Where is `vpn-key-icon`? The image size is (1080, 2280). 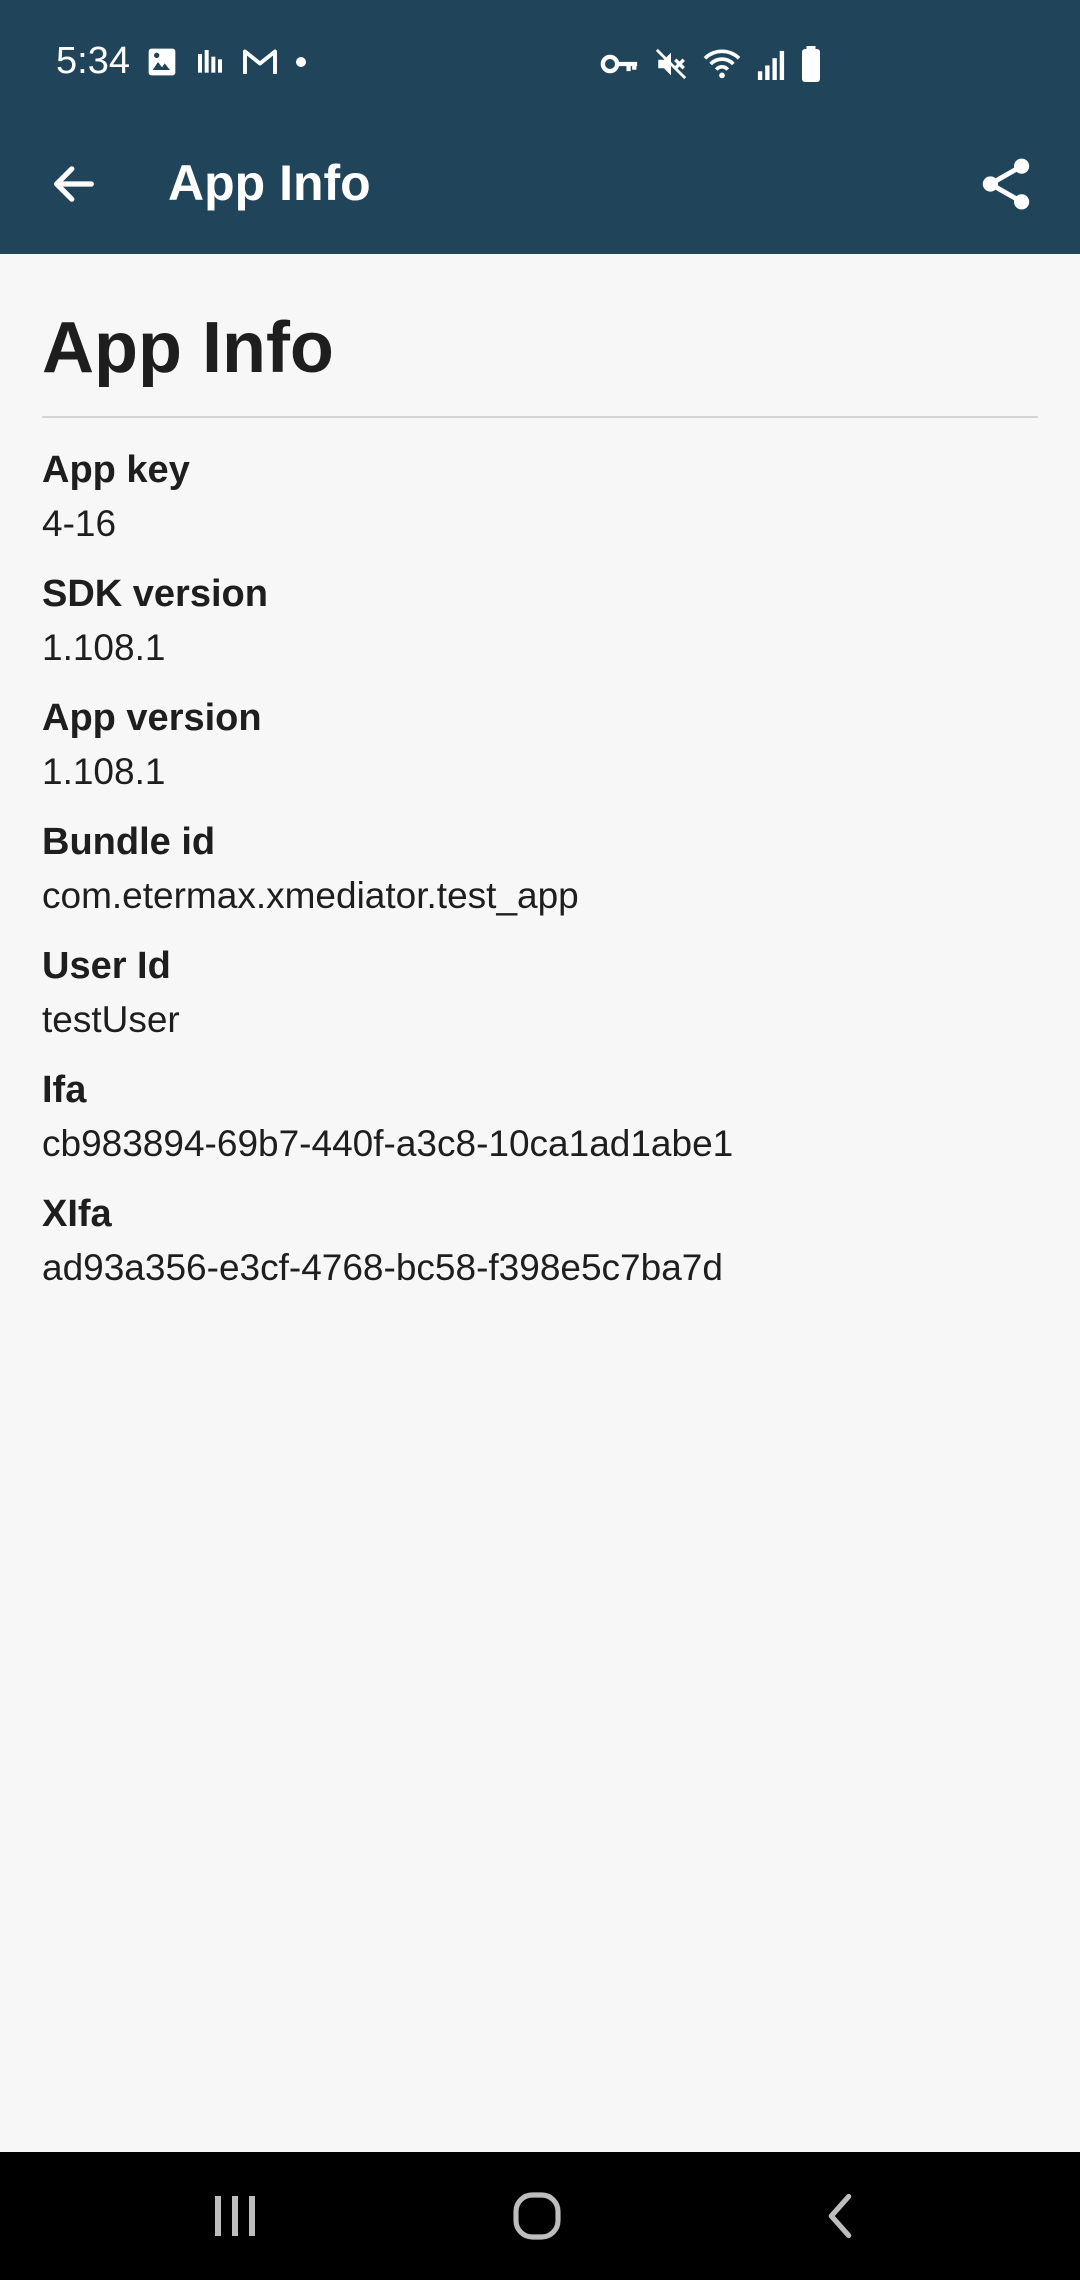 vpn-key-icon is located at coordinates (620, 64).